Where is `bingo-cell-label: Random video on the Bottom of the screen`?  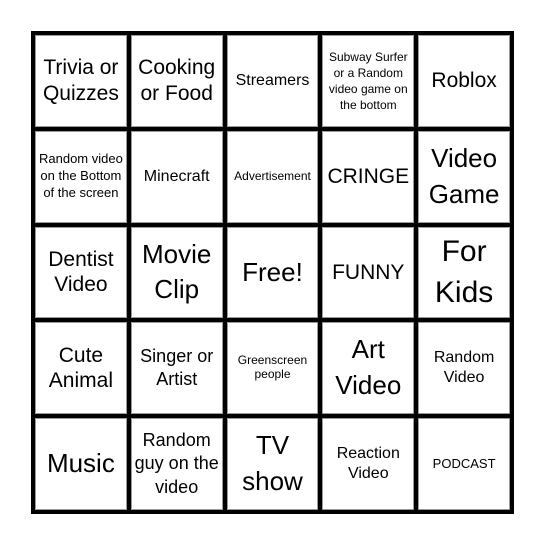 bingo-cell-label: Random video on the Bottom of the screen is located at coordinates (80, 176).